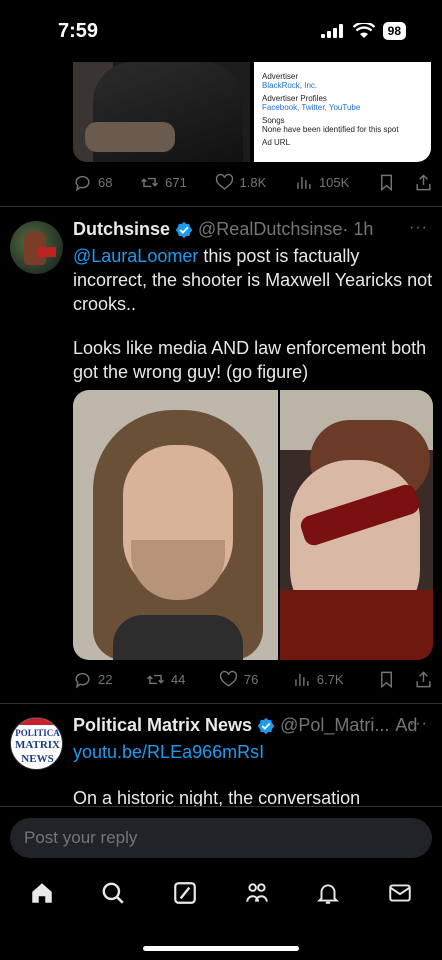  Describe the element at coordinates (276, 142) in the screenshot. I see `card-cut-label: Ad URL` at that location.